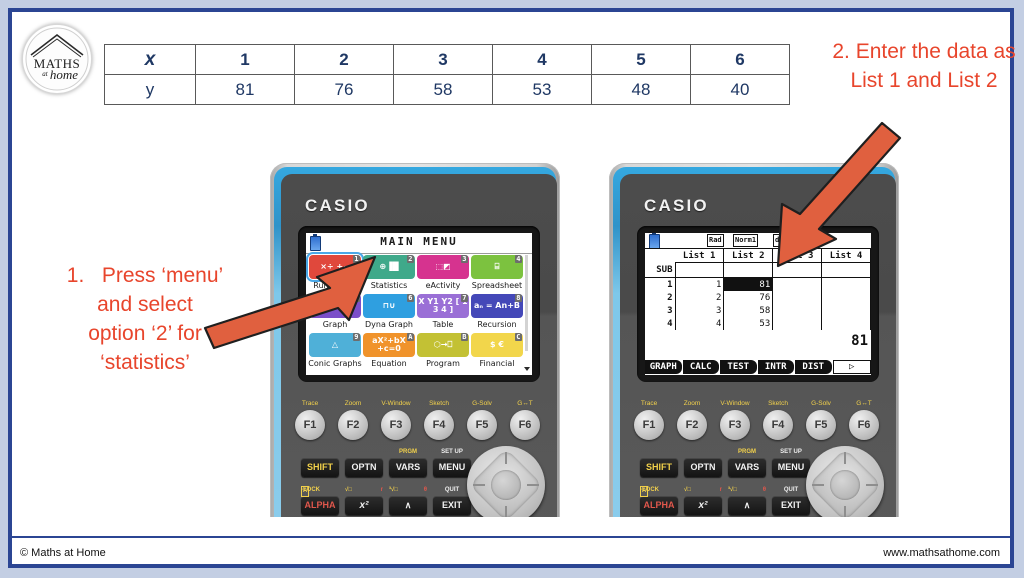  Describe the element at coordinates (700, 297) in the screenshot. I see `cell-r2-list1: 2` at that location.